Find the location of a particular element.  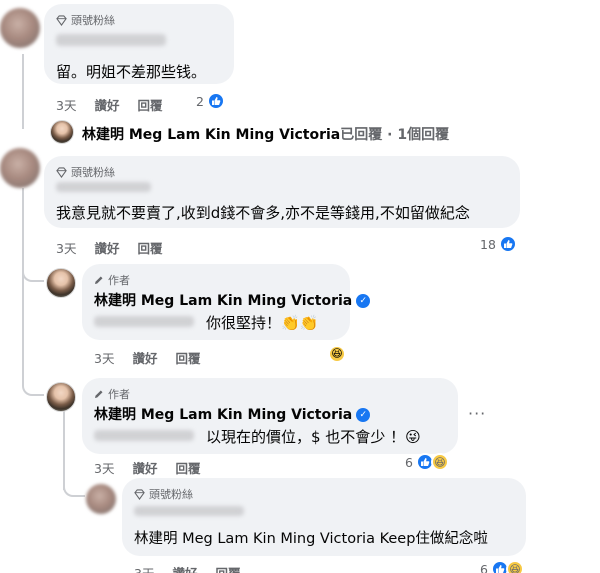

like-count: 18 is located at coordinates (488, 244).